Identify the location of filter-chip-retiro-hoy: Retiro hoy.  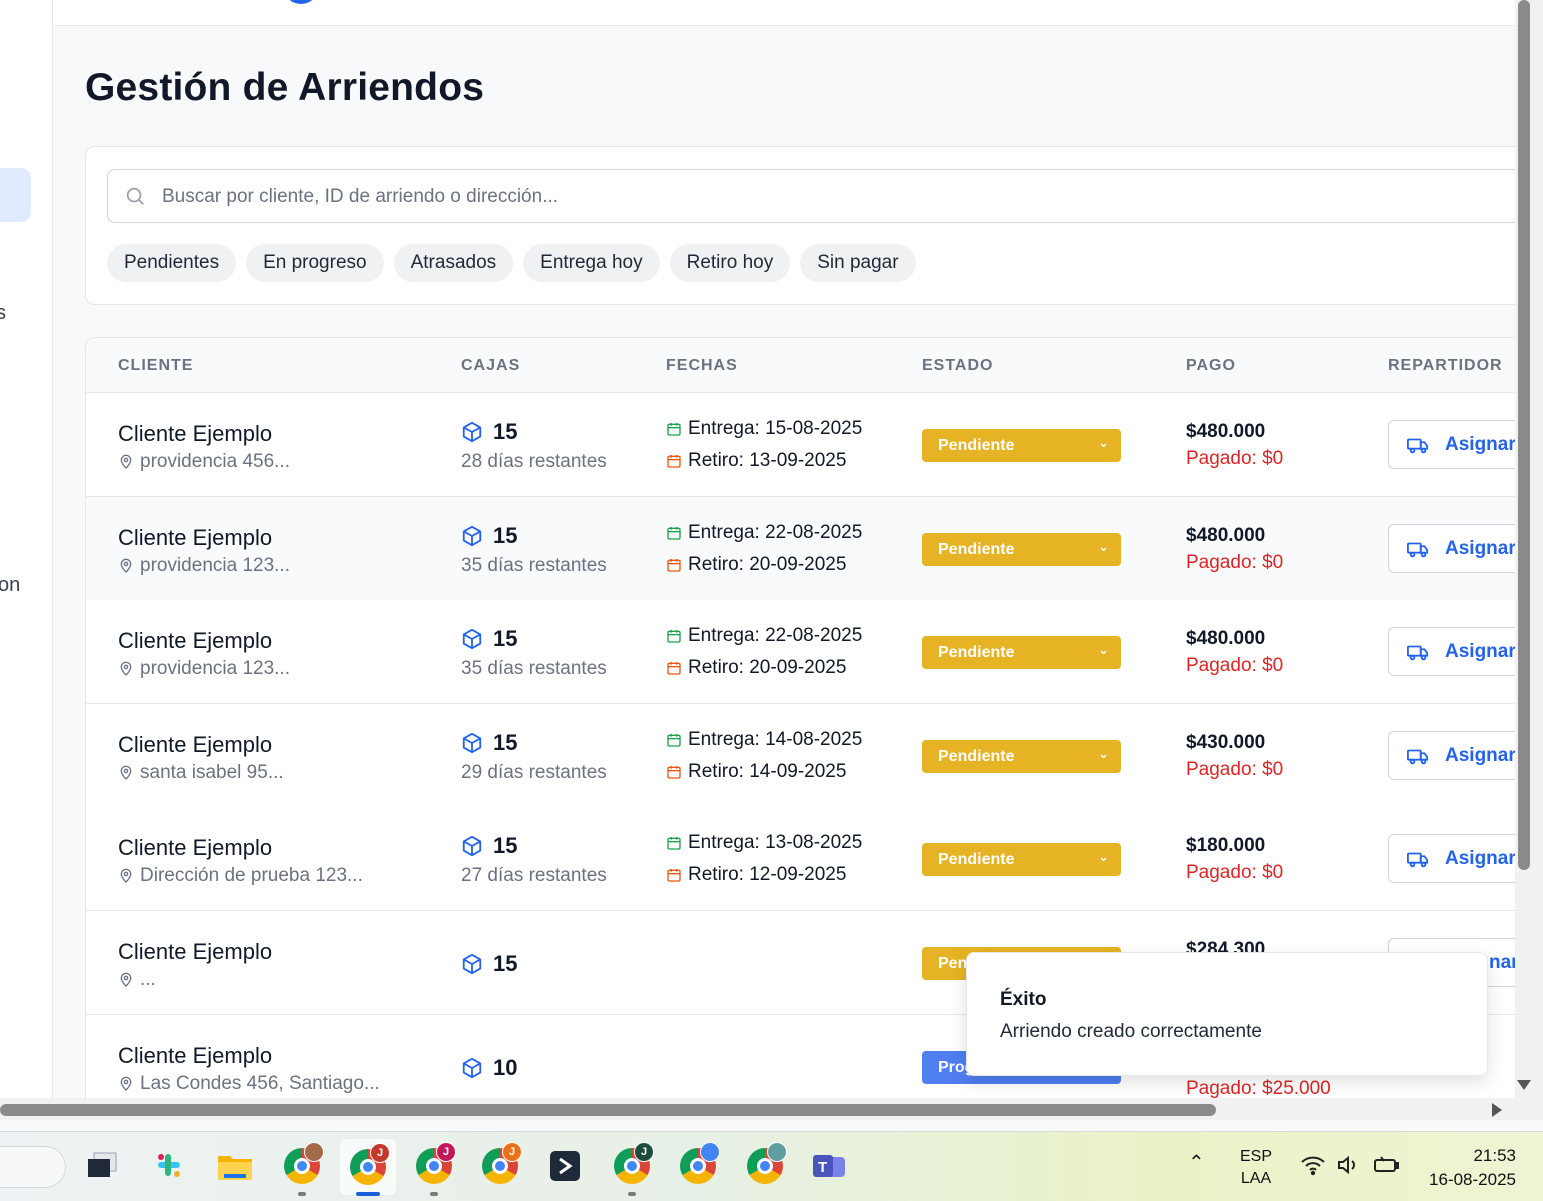
(730, 263).